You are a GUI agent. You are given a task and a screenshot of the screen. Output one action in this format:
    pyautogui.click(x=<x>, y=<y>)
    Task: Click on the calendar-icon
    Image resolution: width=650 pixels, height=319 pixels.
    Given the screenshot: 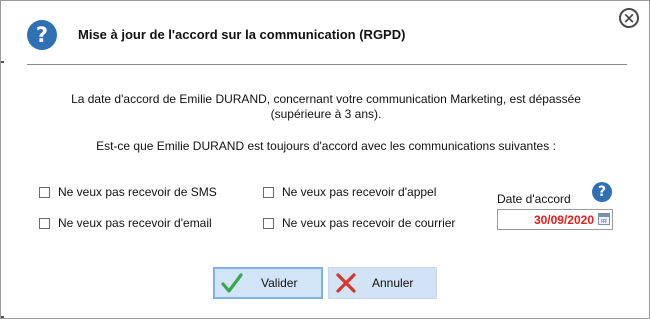 What is the action you would take?
    pyautogui.click(x=604, y=219)
    